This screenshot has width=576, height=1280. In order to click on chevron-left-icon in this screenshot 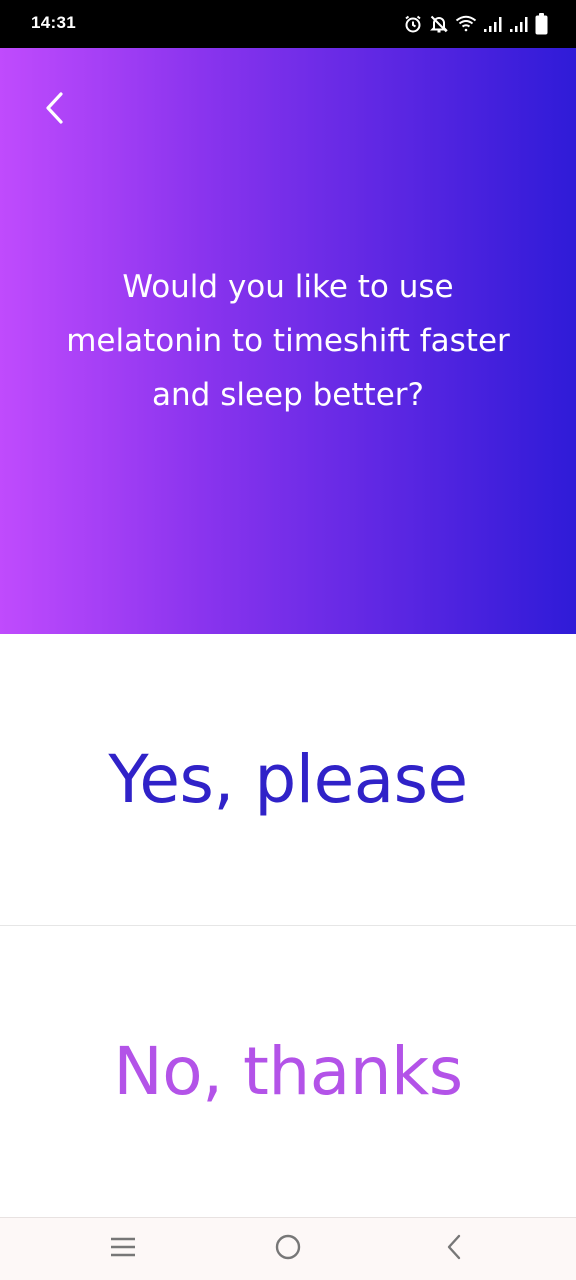, I will do `click(54, 110)`.